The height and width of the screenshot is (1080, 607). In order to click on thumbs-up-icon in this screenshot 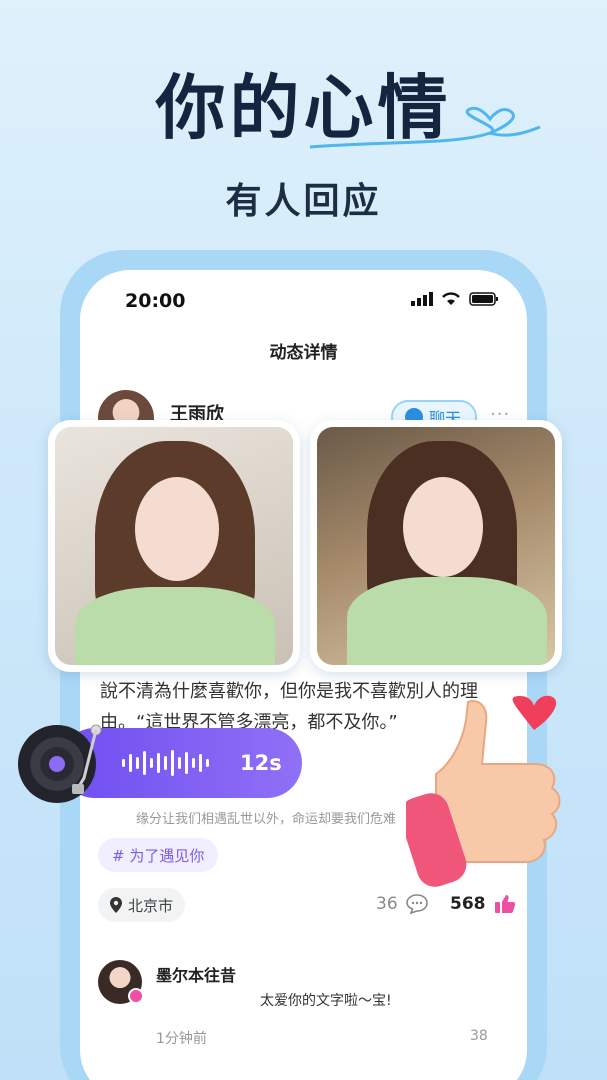, I will do `click(504, 904)`.